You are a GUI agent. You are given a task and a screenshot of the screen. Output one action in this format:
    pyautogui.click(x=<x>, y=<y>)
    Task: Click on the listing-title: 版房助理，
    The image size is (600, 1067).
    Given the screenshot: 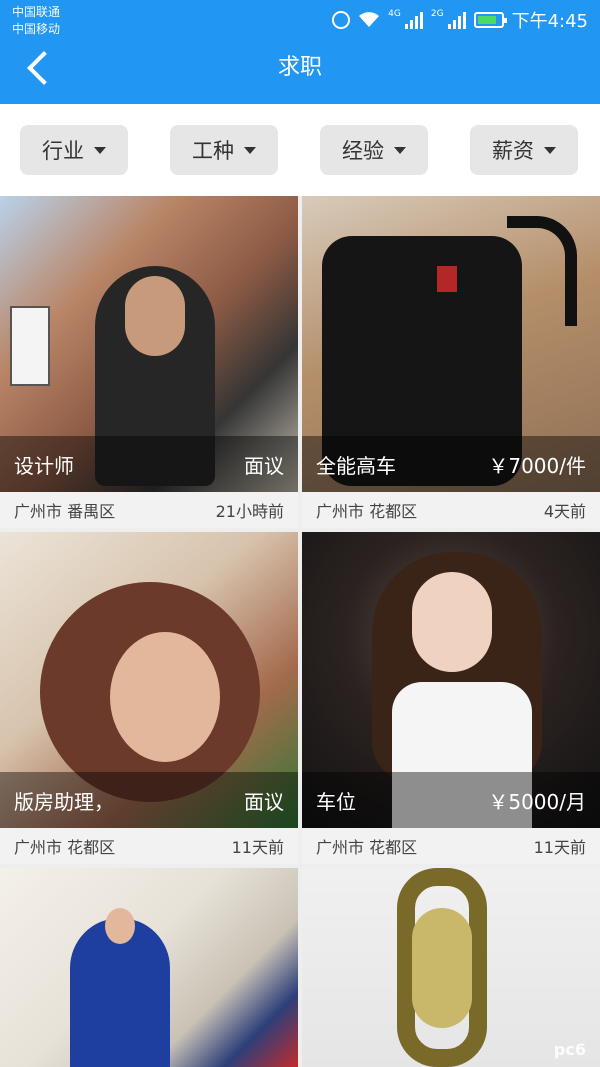 What is the action you would take?
    pyautogui.click(x=64, y=801)
    